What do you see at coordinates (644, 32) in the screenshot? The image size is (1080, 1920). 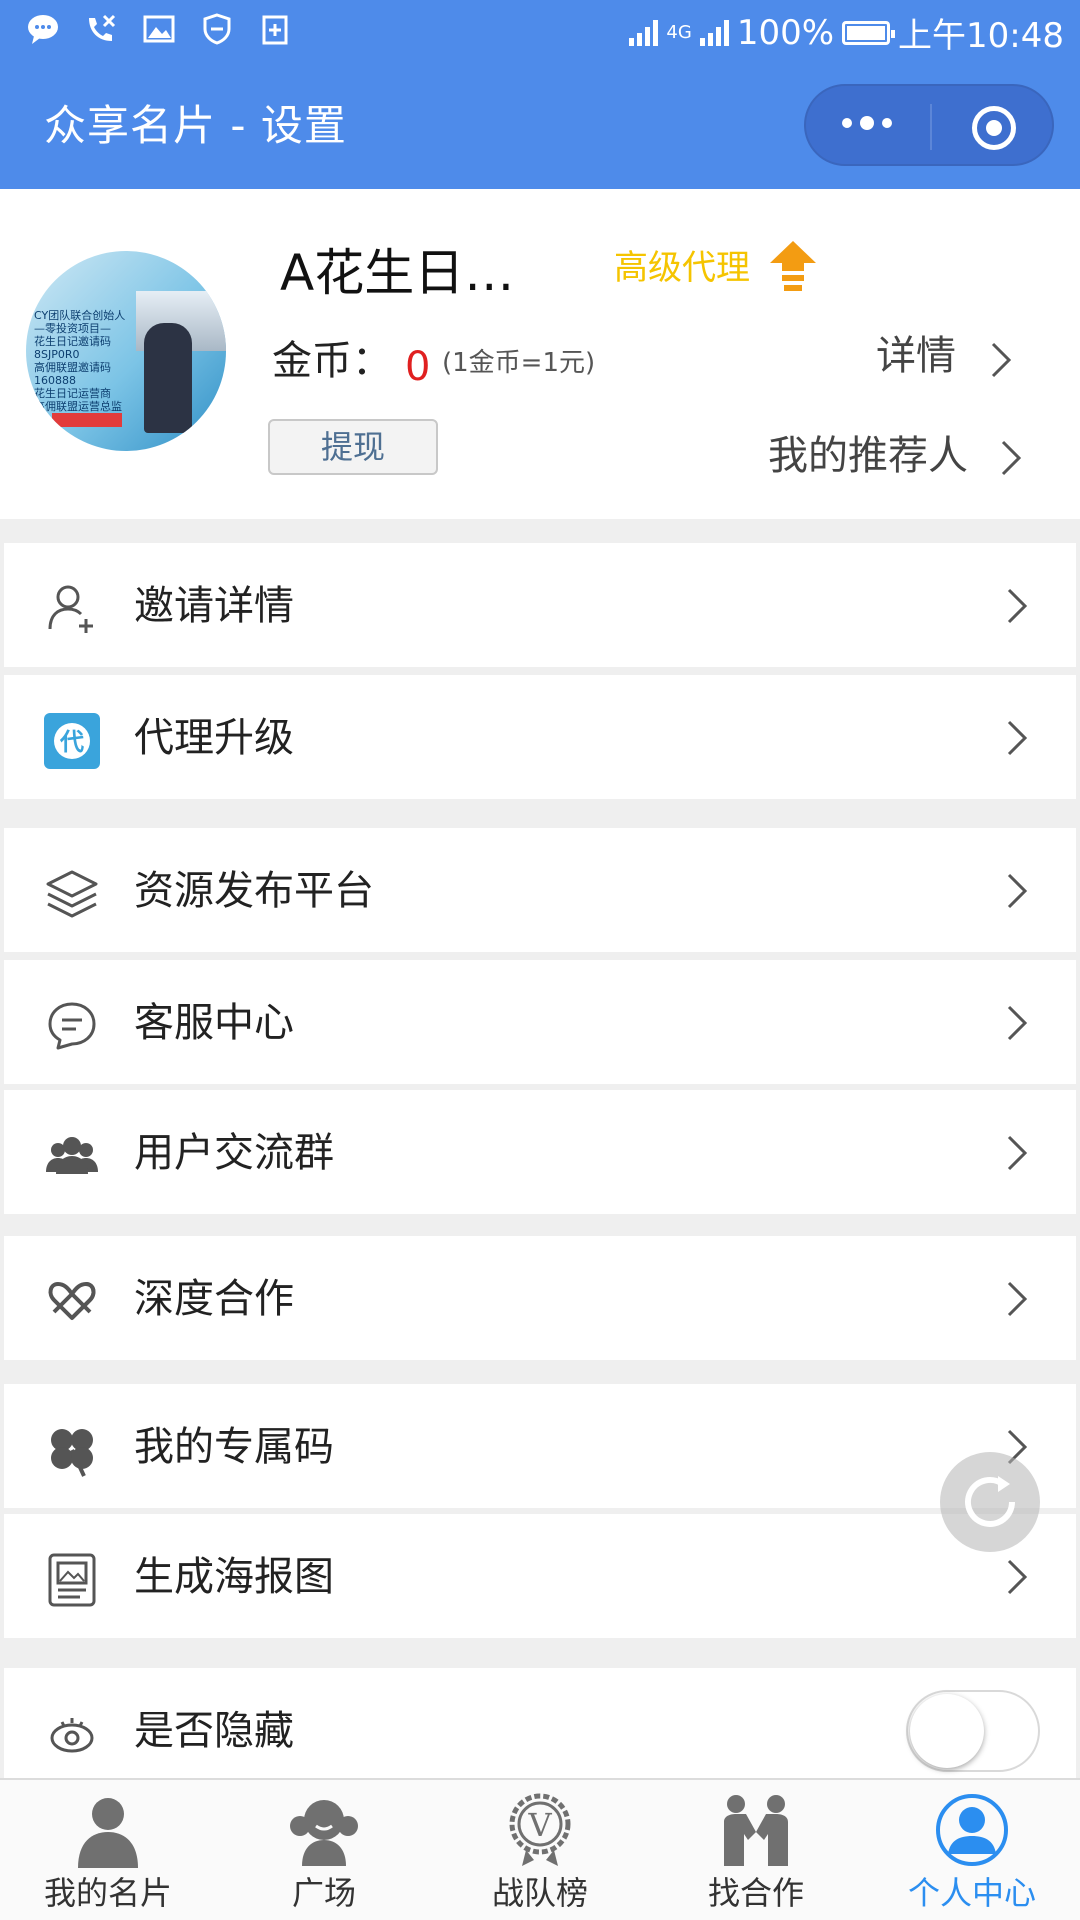 I see `signal-icon` at bounding box center [644, 32].